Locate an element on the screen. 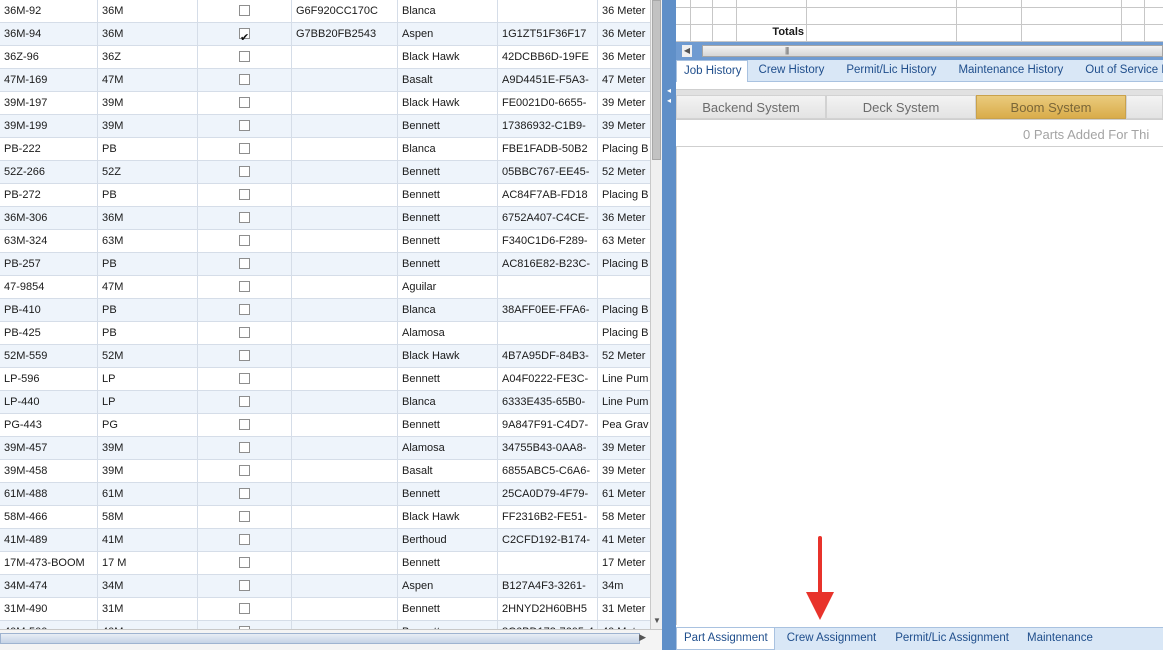 The image size is (1163, 650). table-row: PB-272 PB Bennett AC84F7AB-FD18 Placing B is located at coordinates (325, 195).